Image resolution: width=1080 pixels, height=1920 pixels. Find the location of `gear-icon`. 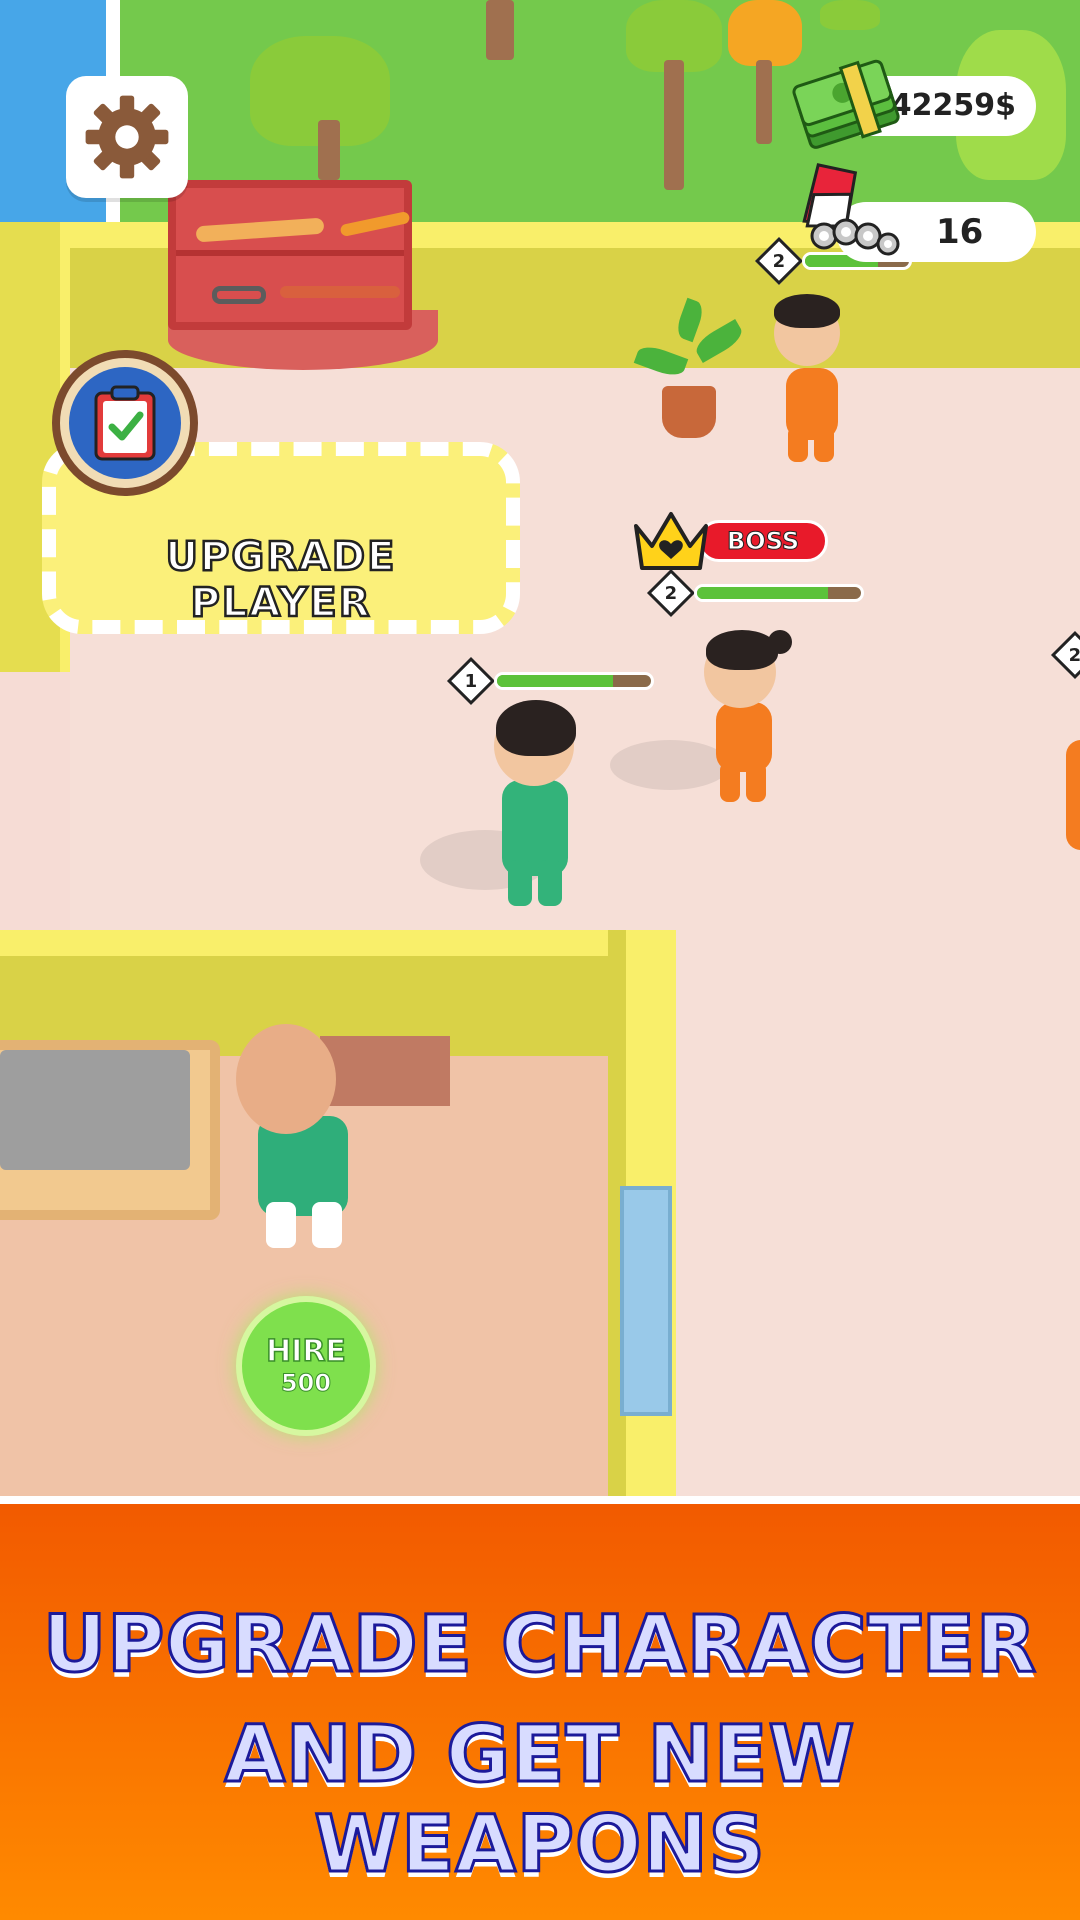

gear-icon is located at coordinates (127, 137).